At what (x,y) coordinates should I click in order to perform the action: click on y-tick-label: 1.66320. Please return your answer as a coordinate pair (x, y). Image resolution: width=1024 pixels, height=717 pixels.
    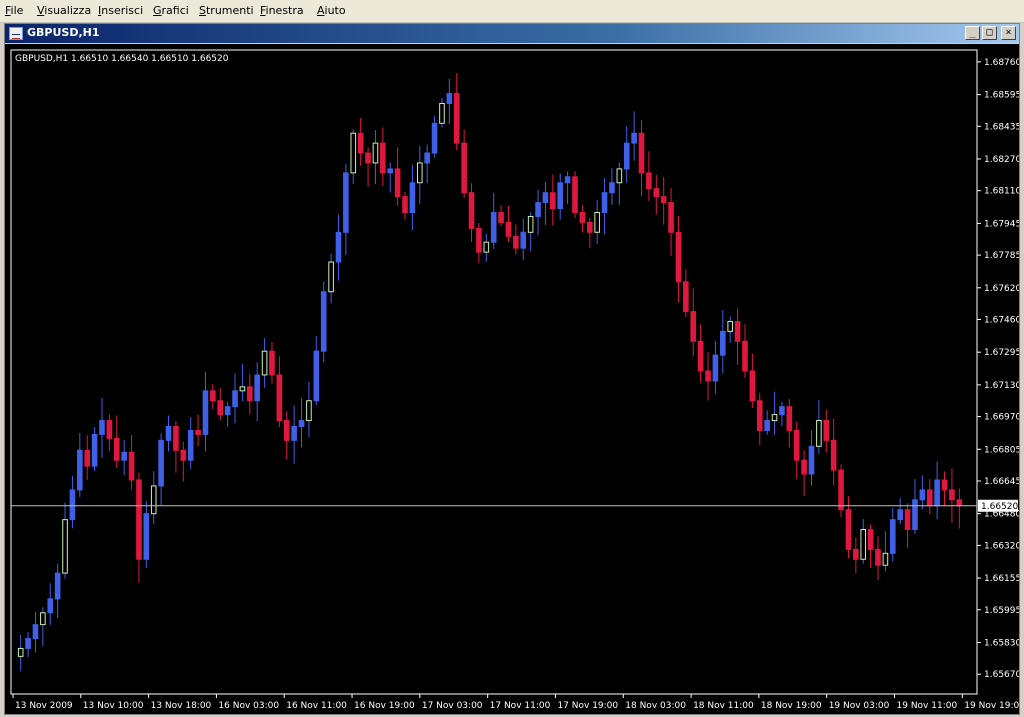
    Looking at the image, I should click on (1001, 546).